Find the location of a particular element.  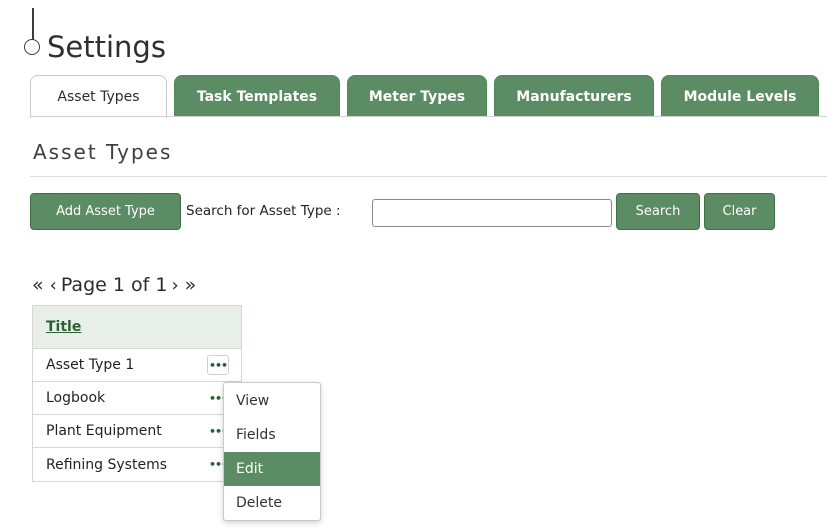

row-title: Asset Type 1 is located at coordinates (90, 365).